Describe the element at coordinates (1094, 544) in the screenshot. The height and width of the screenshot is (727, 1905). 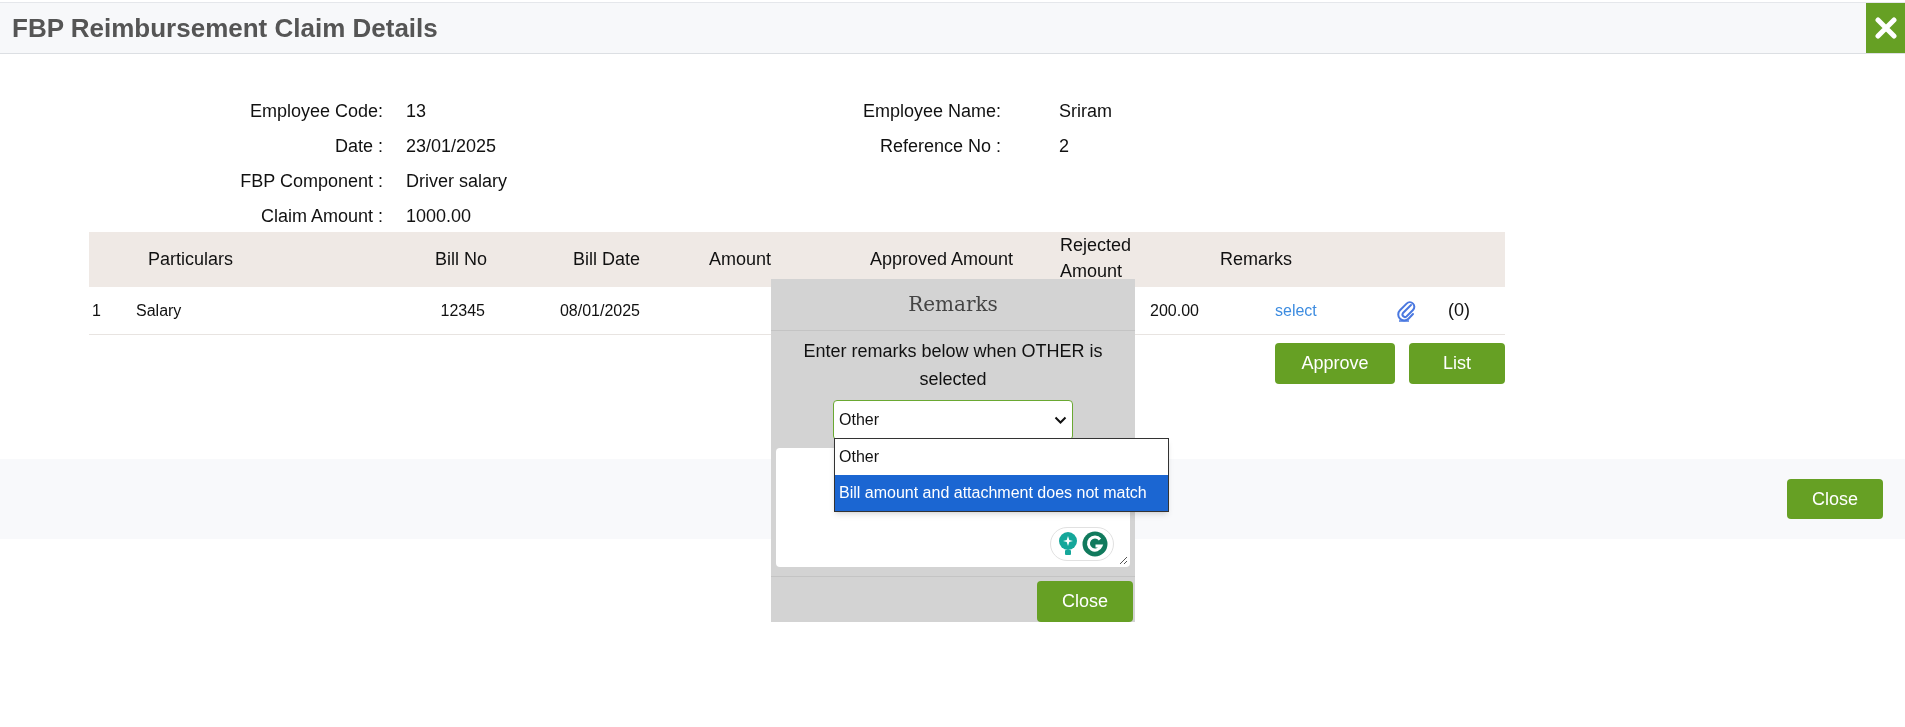
I see `grammarly-icon` at that location.